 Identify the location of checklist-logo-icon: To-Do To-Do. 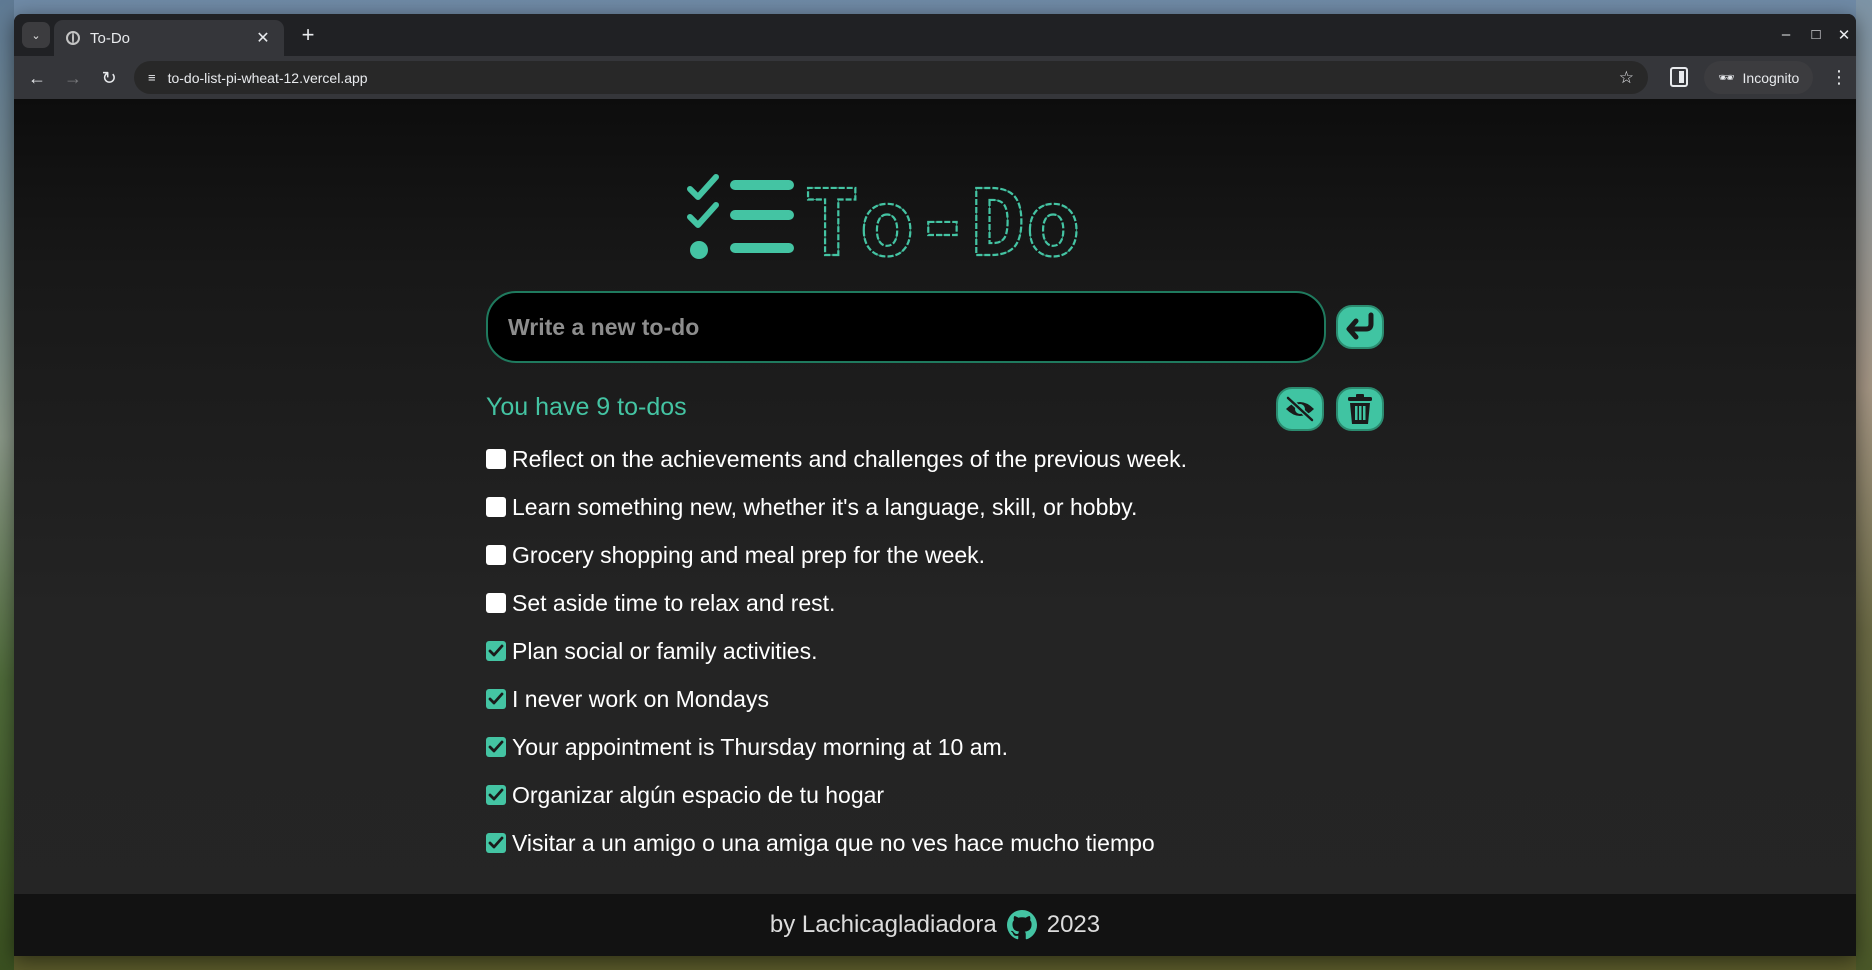
(884, 223).